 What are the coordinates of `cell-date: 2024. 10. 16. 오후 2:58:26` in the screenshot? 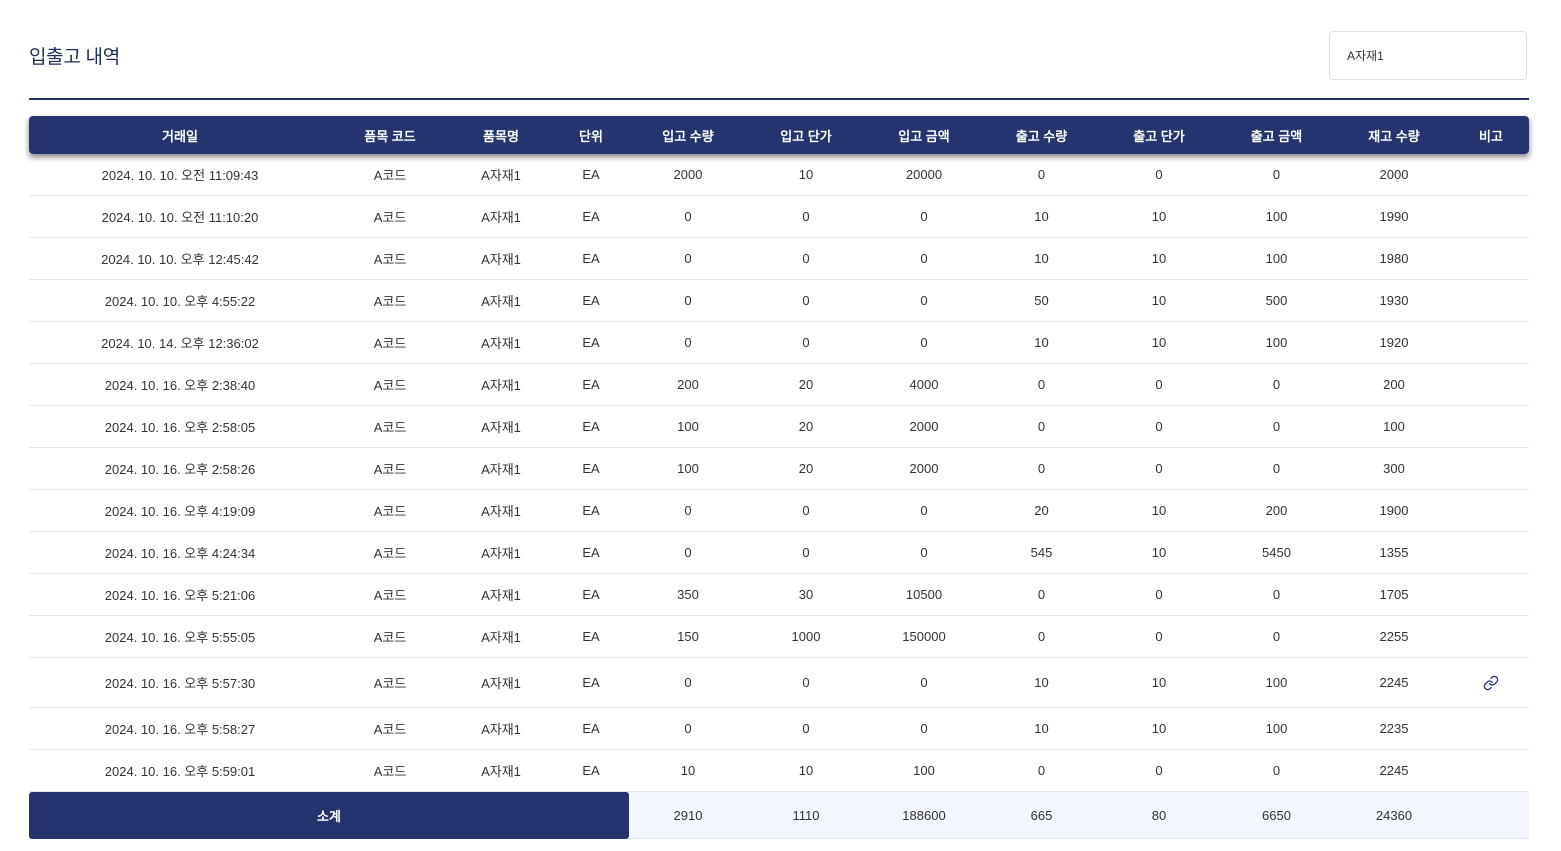 It's located at (180, 469).